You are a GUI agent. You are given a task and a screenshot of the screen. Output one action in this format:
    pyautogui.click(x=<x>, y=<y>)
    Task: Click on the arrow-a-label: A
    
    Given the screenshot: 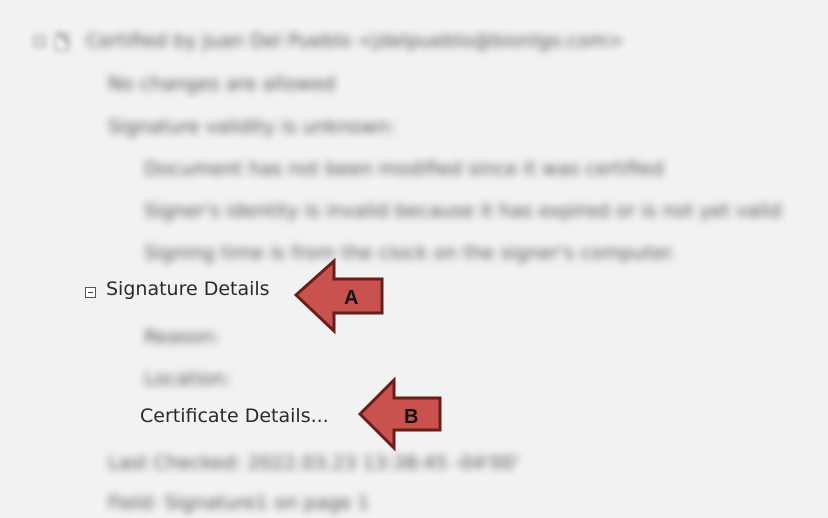 What is the action you would take?
    pyautogui.click(x=351, y=298)
    